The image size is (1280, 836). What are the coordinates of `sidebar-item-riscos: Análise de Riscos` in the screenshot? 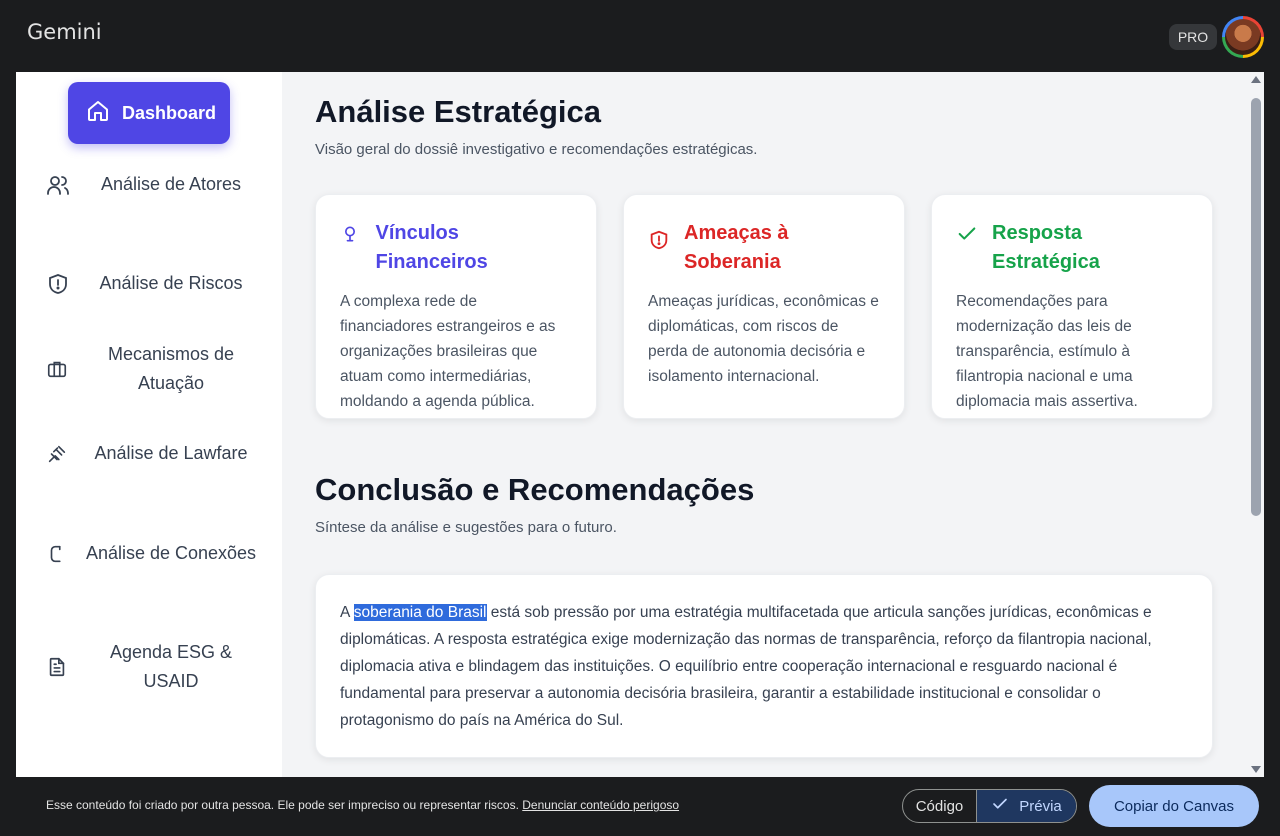 It's located at (154, 283).